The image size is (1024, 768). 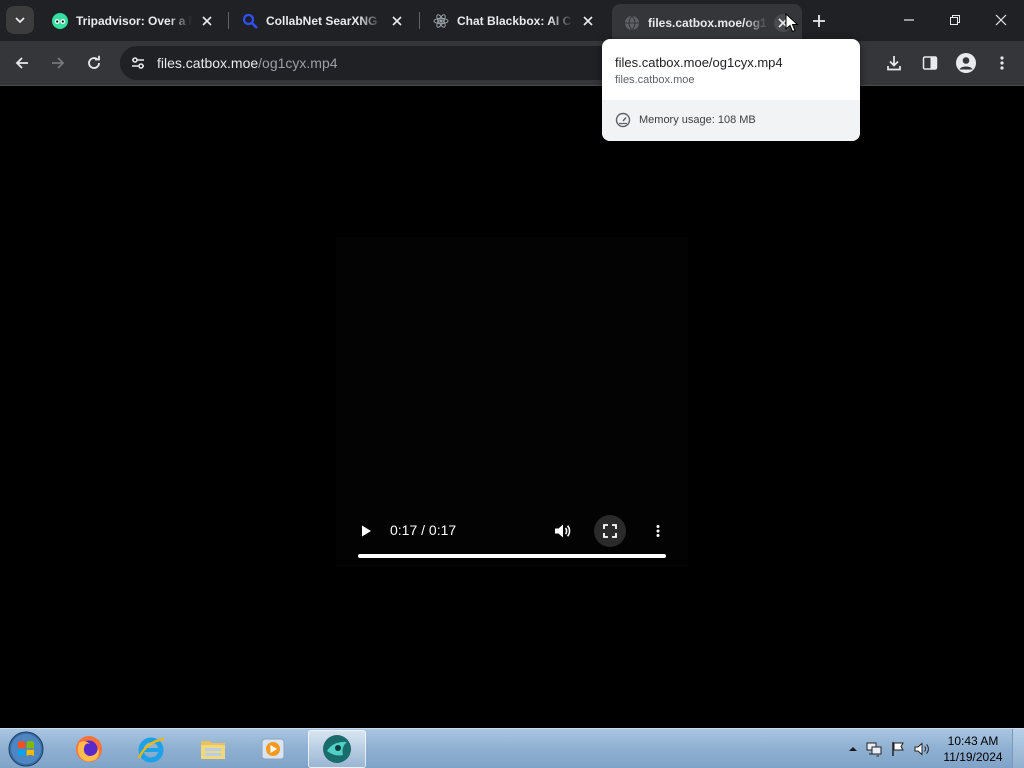 I want to click on tab-blackbox: Chat Blackbox: AI Cod, so click(x=514, y=20).